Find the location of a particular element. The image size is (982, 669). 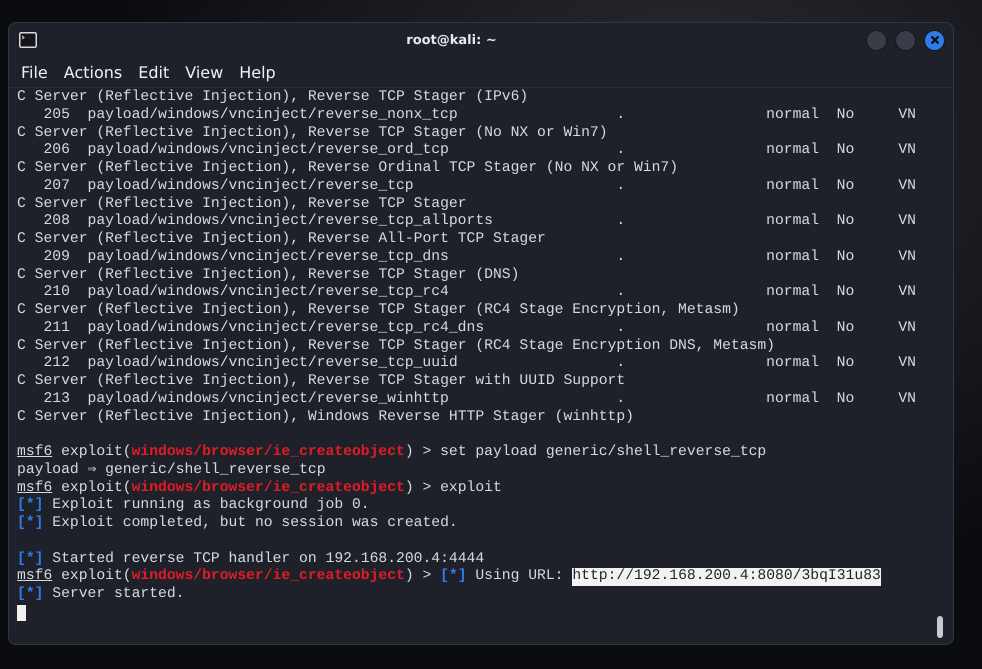

terminal-text: C Server (Reflective Injection), Reverse TCP Stager (DNS) is located at coordinates (268, 275).